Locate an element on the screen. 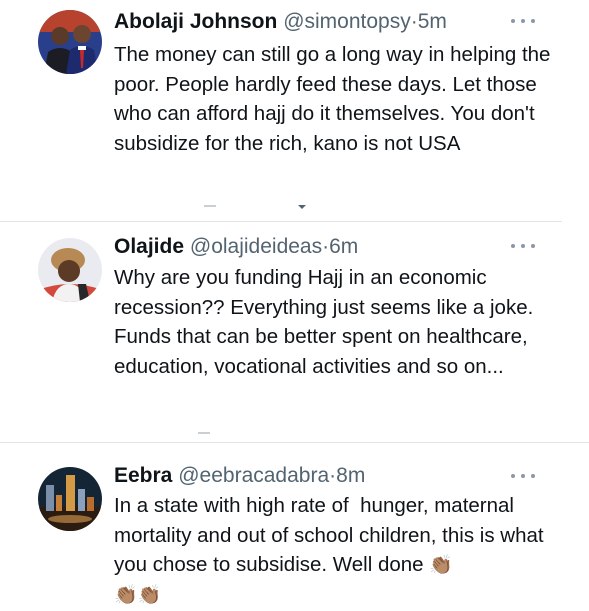  display-name: Abolaji Johnson is located at coordinates (195, 21).